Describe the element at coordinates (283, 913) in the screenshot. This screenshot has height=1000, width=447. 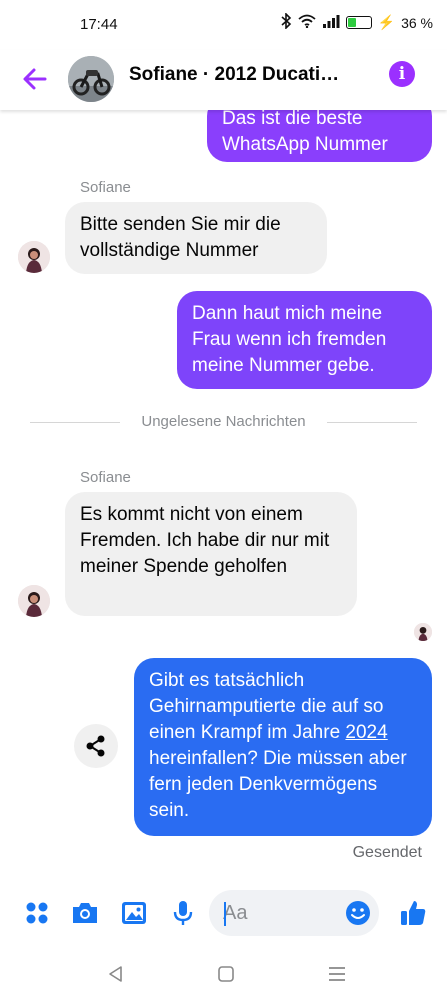
I see `message-input` at that location.